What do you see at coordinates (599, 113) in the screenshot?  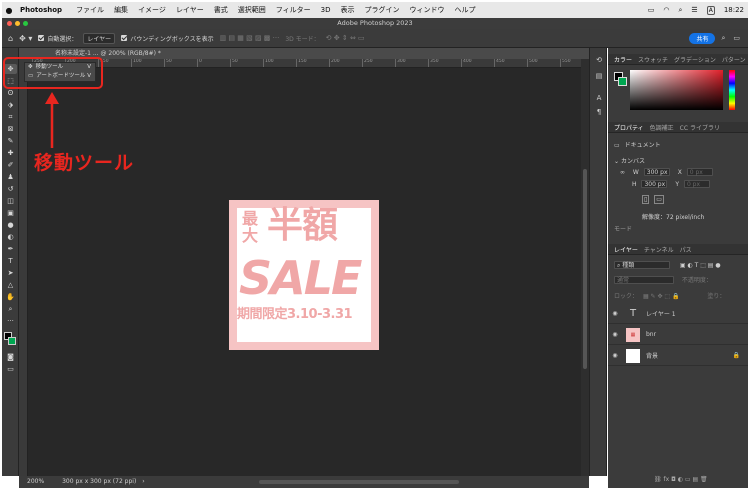 I see `paragraph-panel-icon: ¶` at bounding box center [599, 113].